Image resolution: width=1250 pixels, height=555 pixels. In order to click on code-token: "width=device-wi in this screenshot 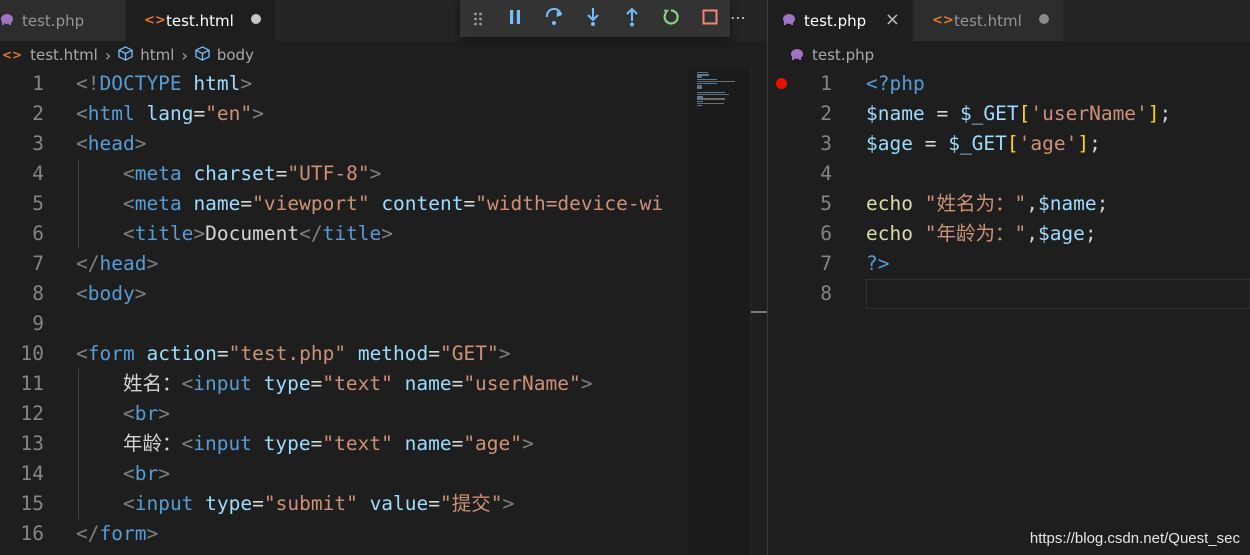, I will do `click(569, 203)`.